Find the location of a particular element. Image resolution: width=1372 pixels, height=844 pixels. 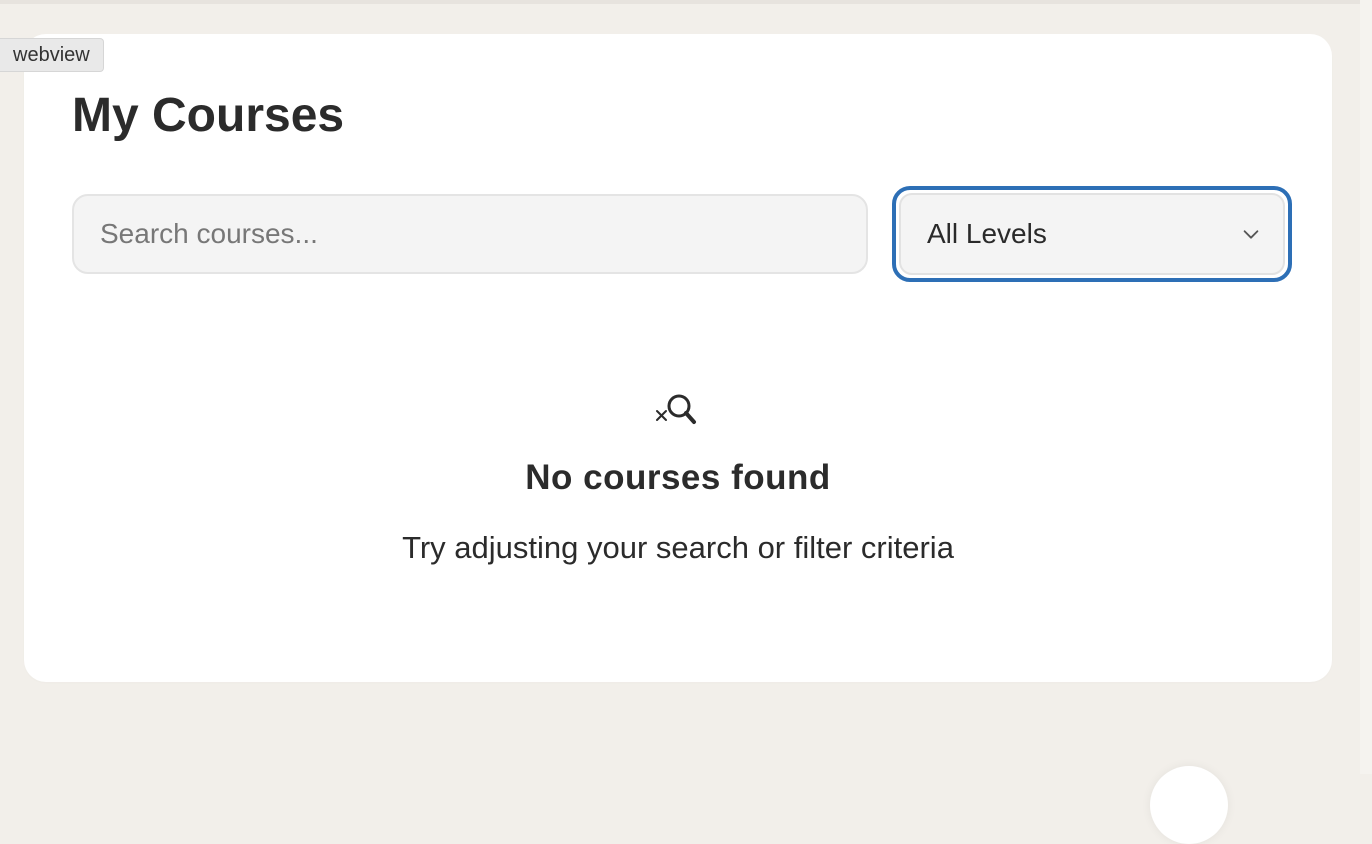

webview-badge: webview is located at coordinates (52, 55).